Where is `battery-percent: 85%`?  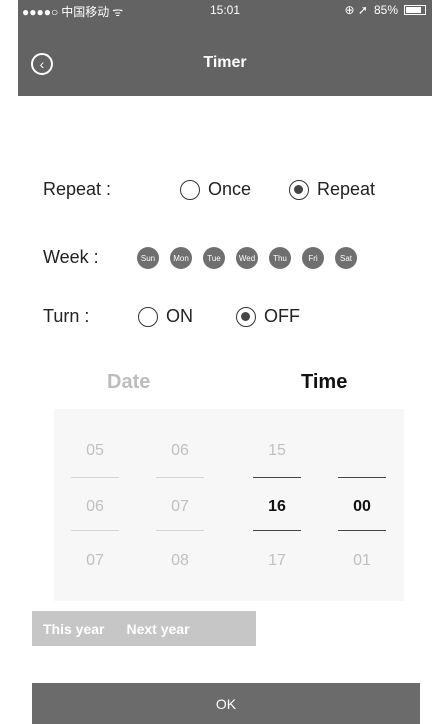
battery-percent: 85% is located at coordinates (385, 10).